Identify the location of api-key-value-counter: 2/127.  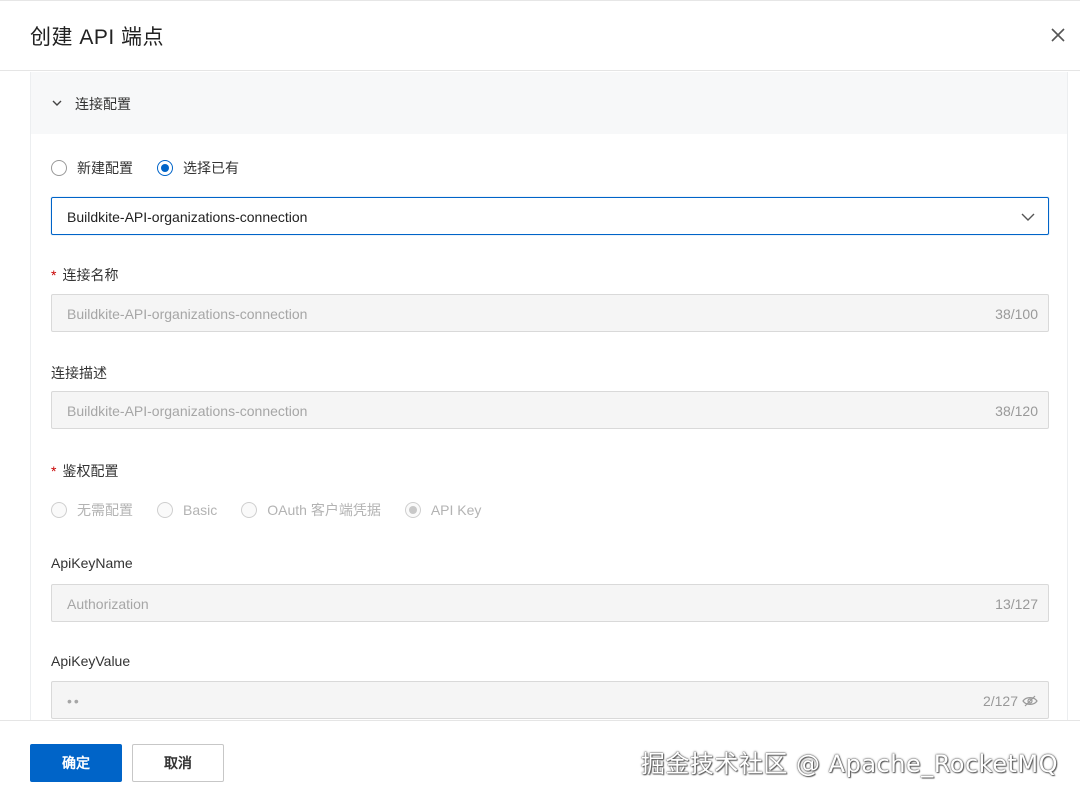
(1000, 701).